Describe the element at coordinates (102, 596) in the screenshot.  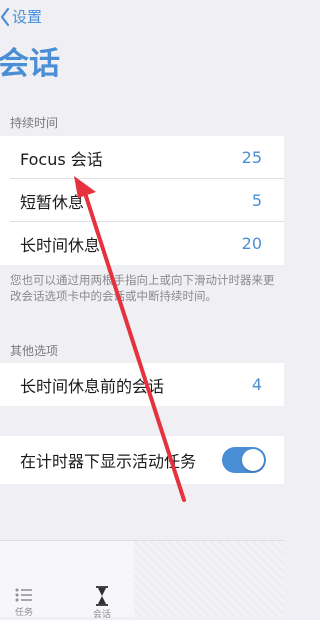
I see `hourglass-icon` at that location.